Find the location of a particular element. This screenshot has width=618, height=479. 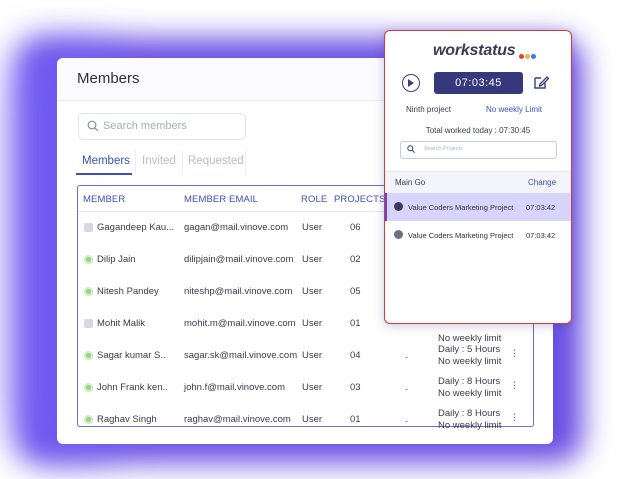

project-item: Value Coders Marketing Project 07:03:42 is located at coordinates (478, 235).